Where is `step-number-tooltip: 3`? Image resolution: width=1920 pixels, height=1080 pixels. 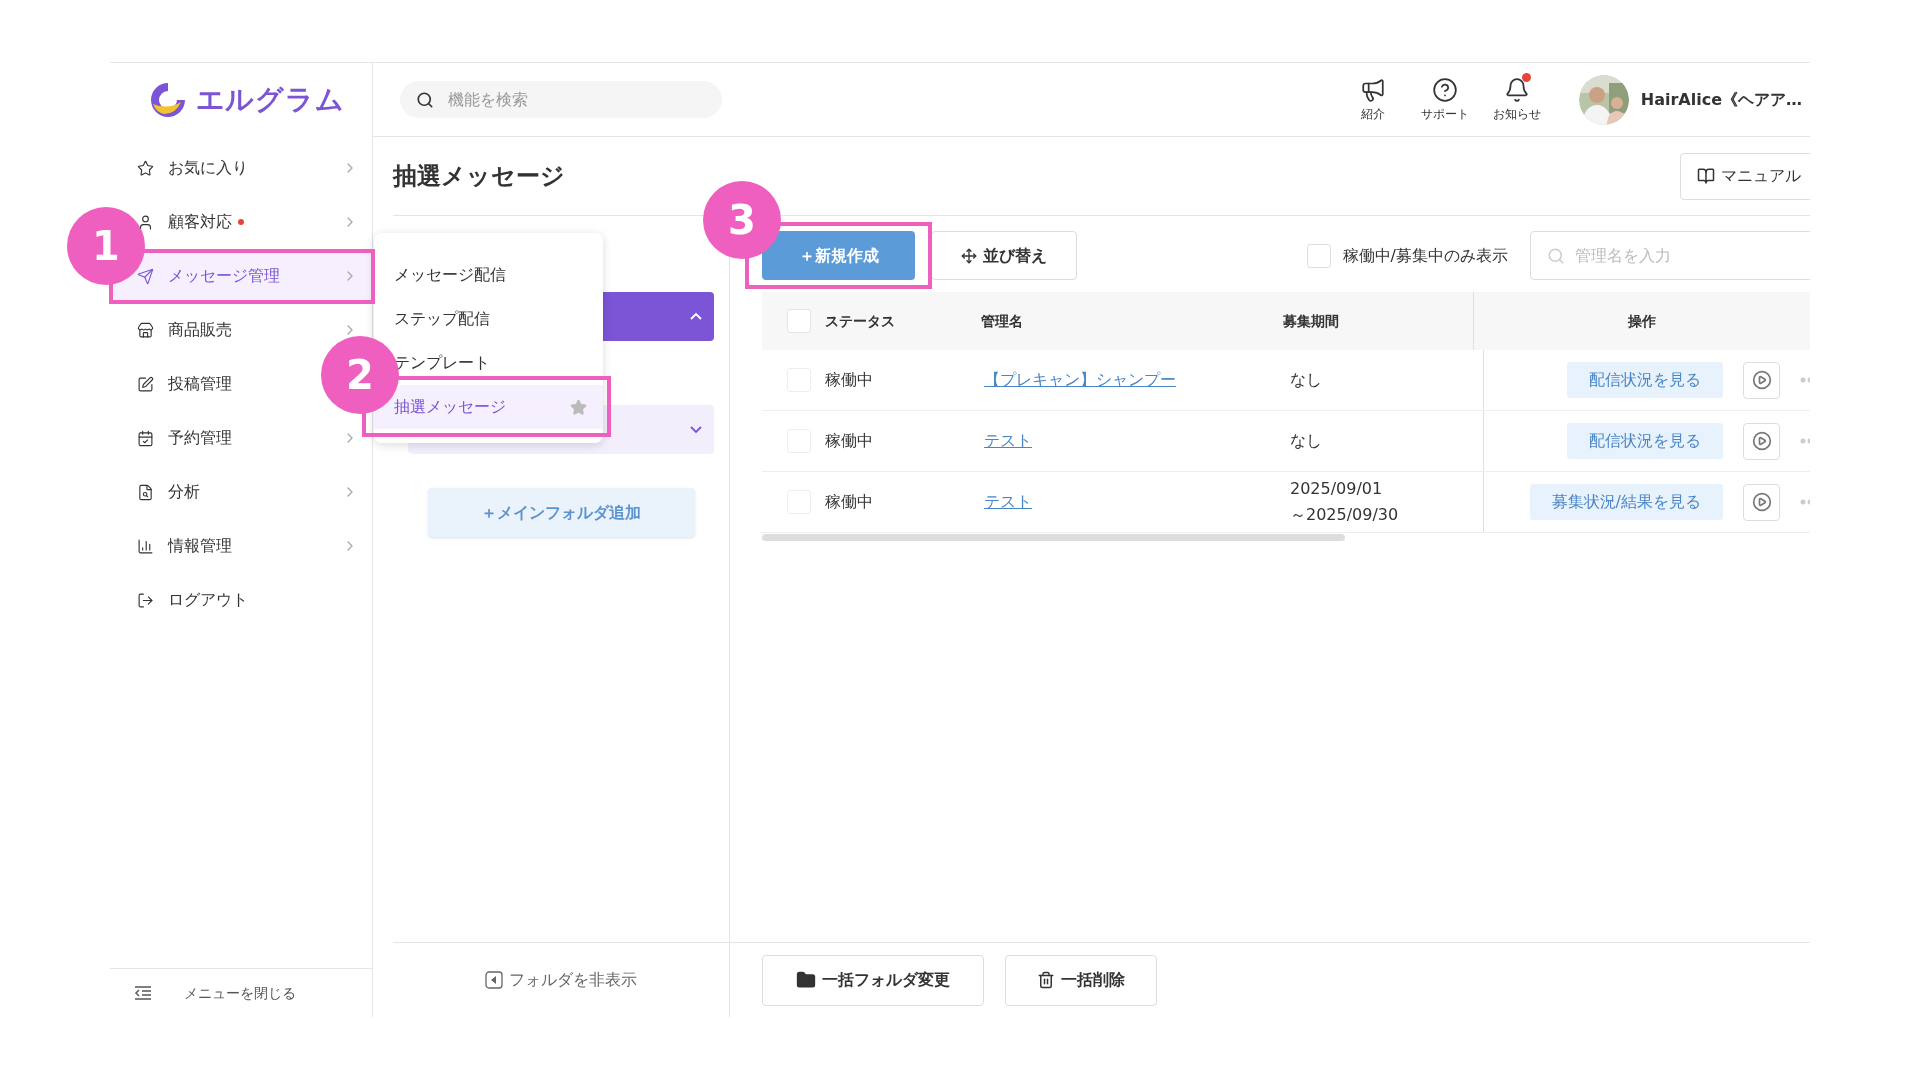
step-number-tooltip: 3 is located at coordinates (742, 220).